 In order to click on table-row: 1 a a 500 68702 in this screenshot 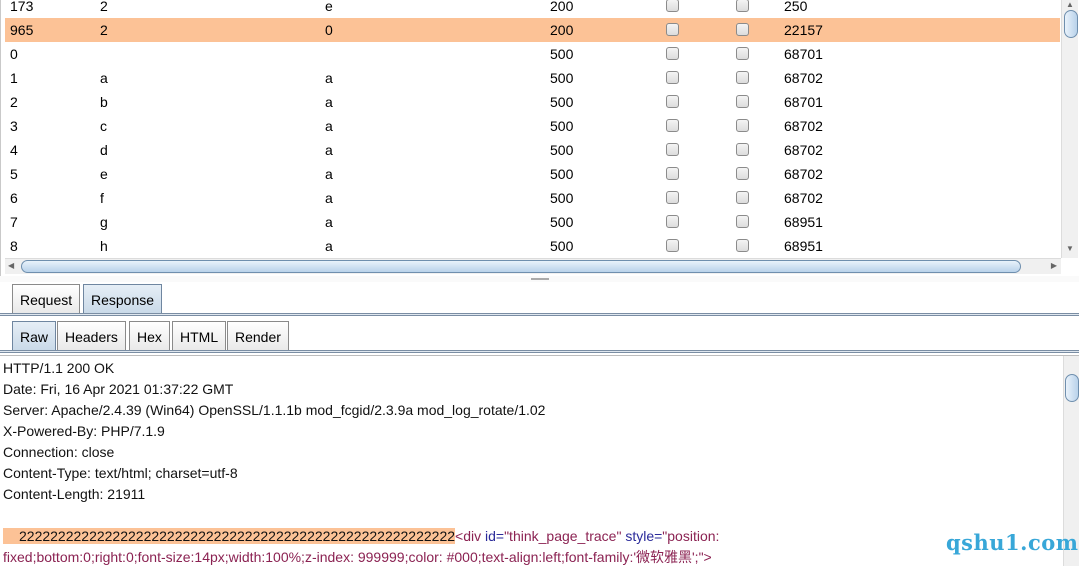, I will do `click(532, 78)`.